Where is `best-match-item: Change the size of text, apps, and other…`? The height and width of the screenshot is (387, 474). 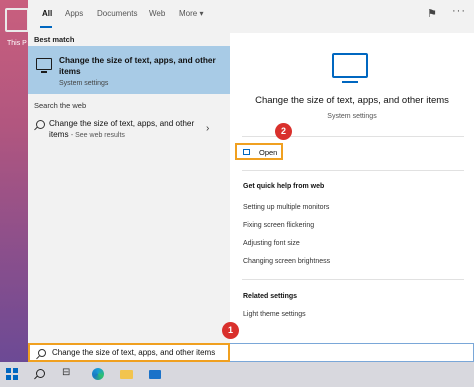
best-match-item: Change the size of text, apps, and other… is located at coordinates (129, 70).